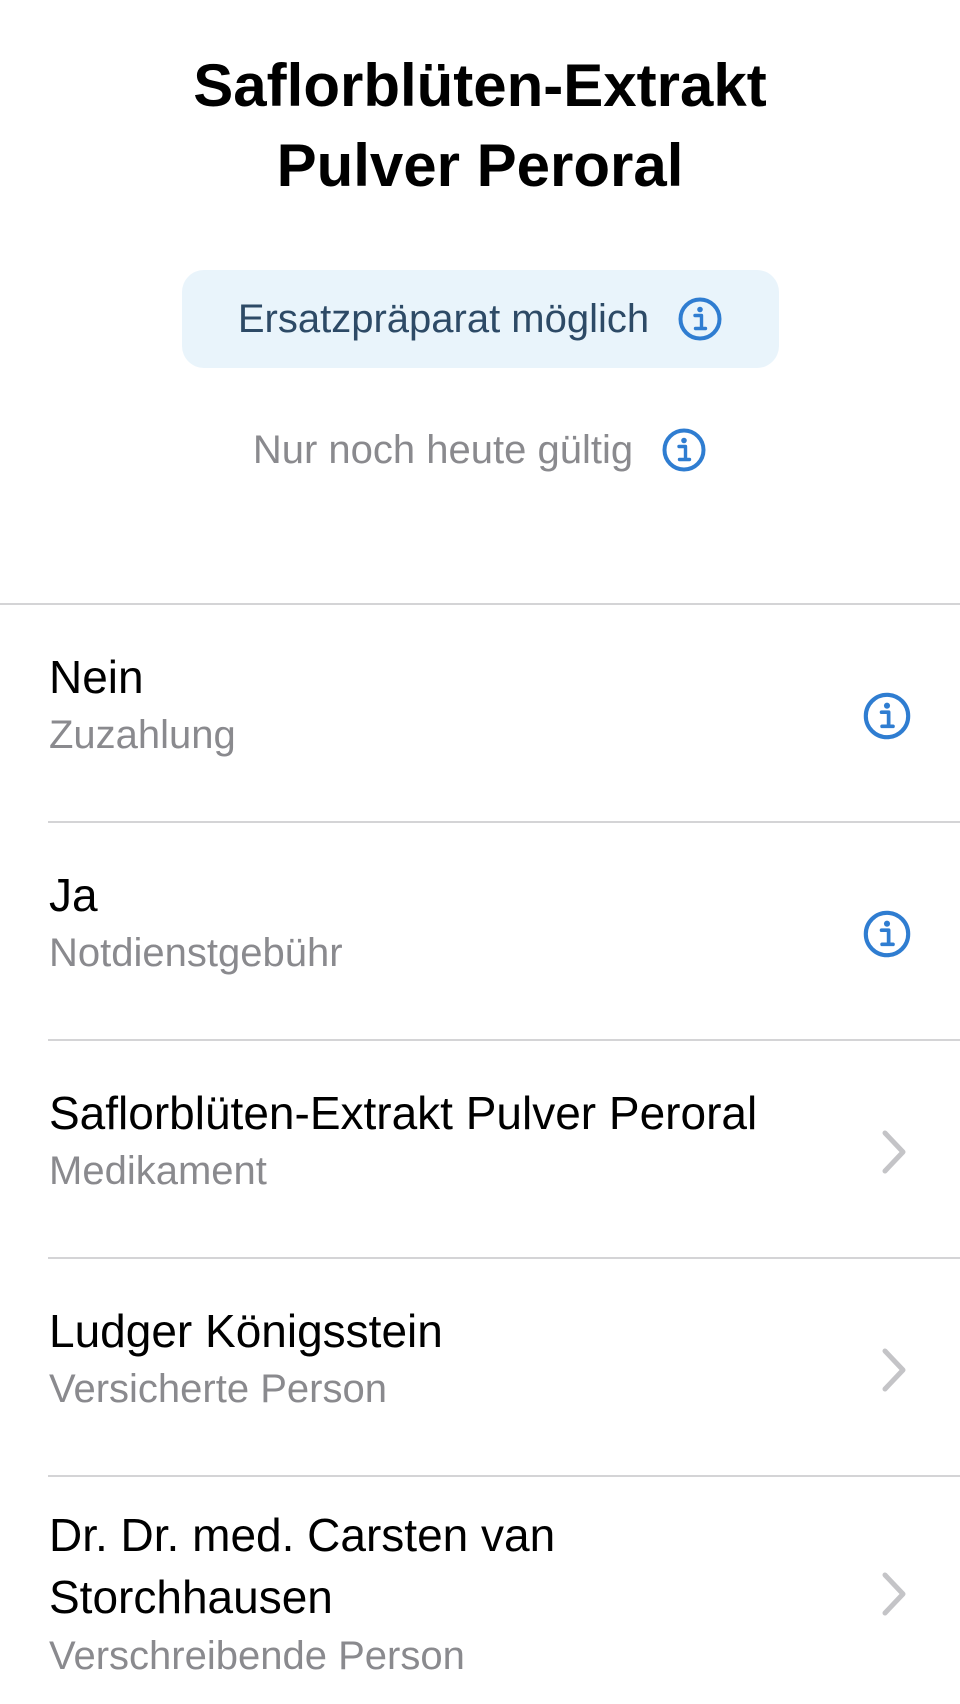 Image resolution: width=960 pixels, height=1704 pixels. What do you see at coordinates (480, 126) in the screenshot?
I see `page-title: Saflorblüten-Extrakt Pulver Peroral` at bounding box center [480, 126].